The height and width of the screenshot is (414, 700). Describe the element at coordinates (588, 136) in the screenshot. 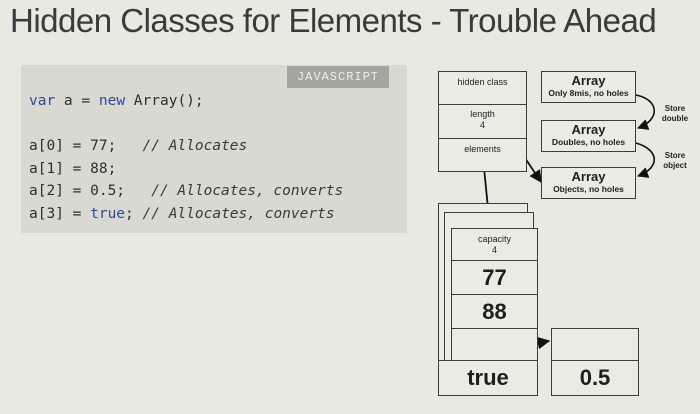

I see `array-kind-doubles: Array Doubles, no holes` at that location.